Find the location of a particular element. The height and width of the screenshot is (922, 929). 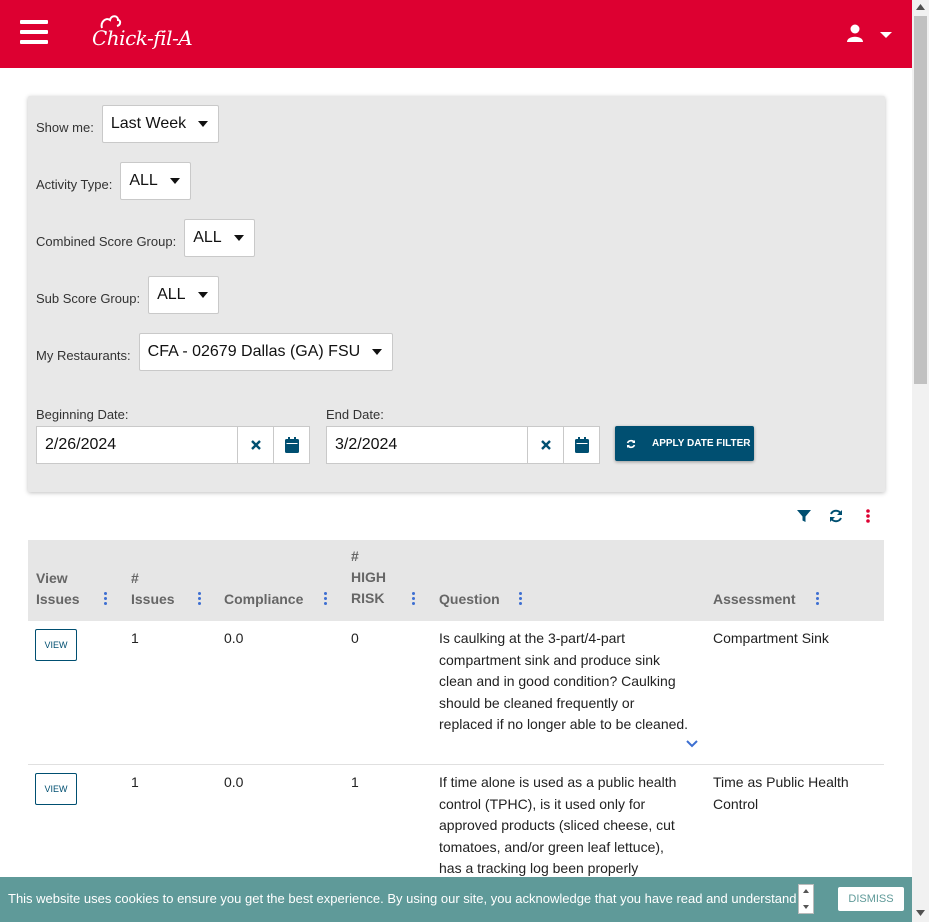

activity-type-label: Activity Type: is located at coordinates (74, 184).